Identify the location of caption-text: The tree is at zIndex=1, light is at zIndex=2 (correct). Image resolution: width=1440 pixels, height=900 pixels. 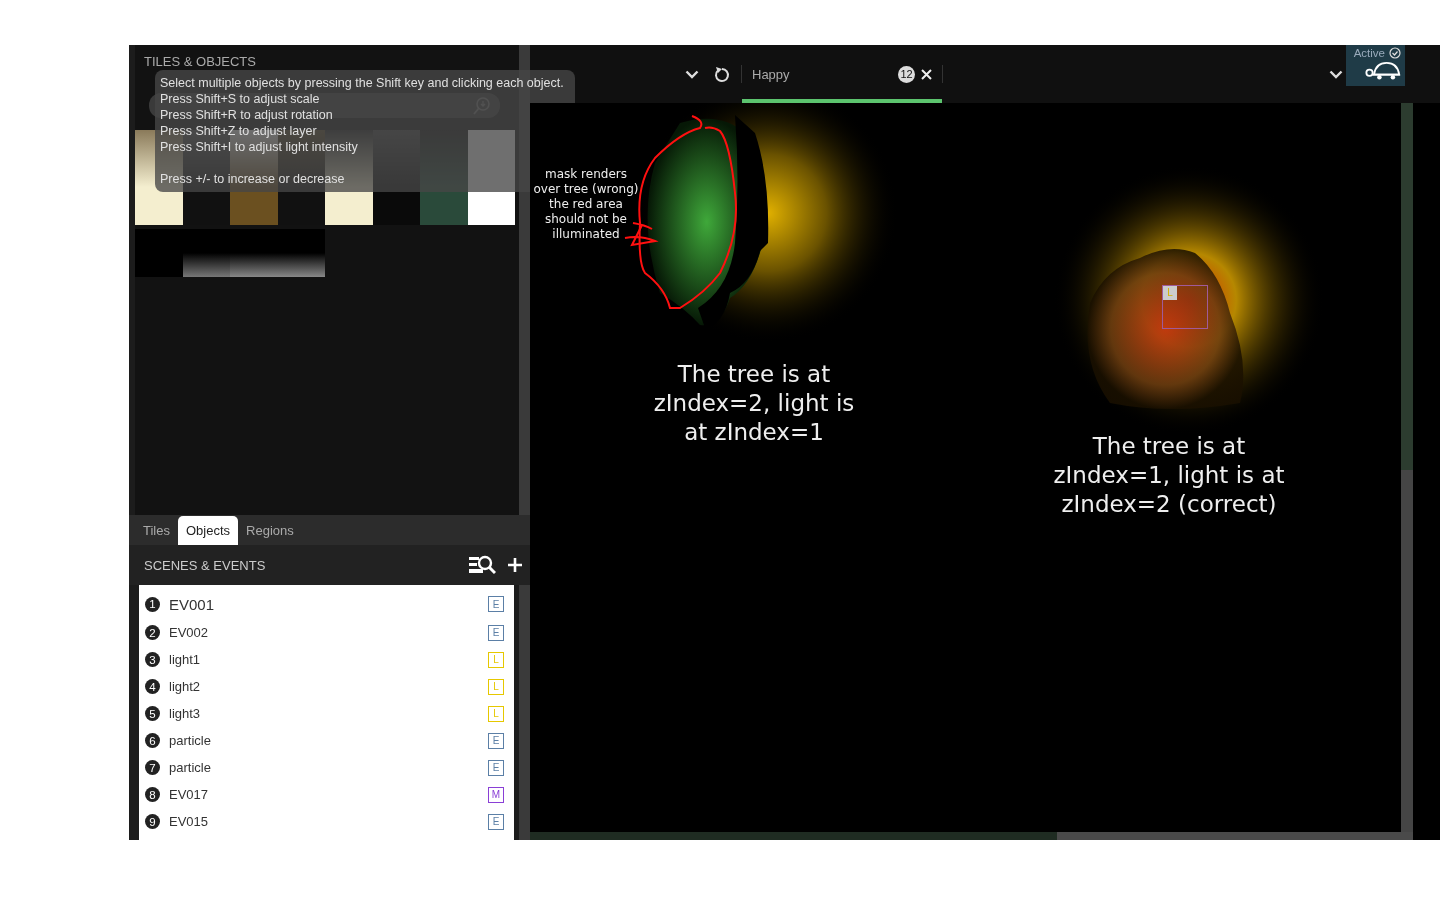
(1169, 475).